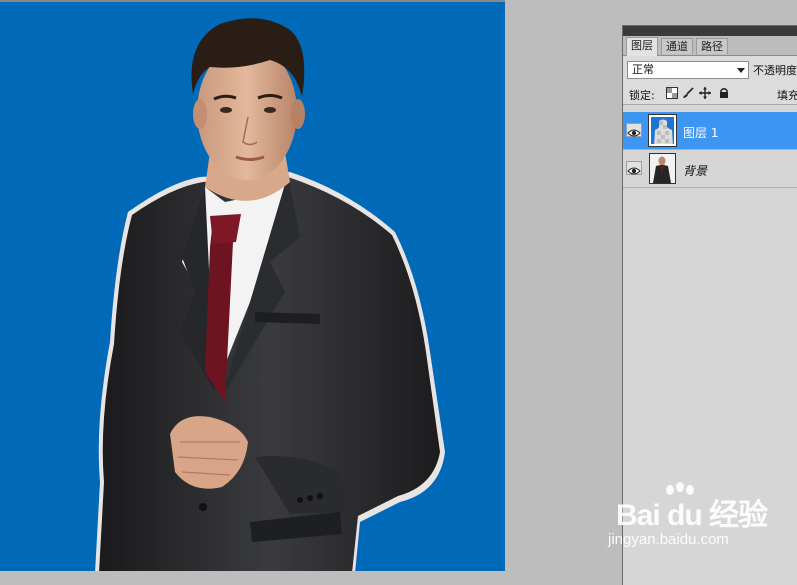 This screenshot has height=585, width=797. Describe the element at coordinates (677, 46) in the screenshot. I see `tab-channels: 通道` at that location.